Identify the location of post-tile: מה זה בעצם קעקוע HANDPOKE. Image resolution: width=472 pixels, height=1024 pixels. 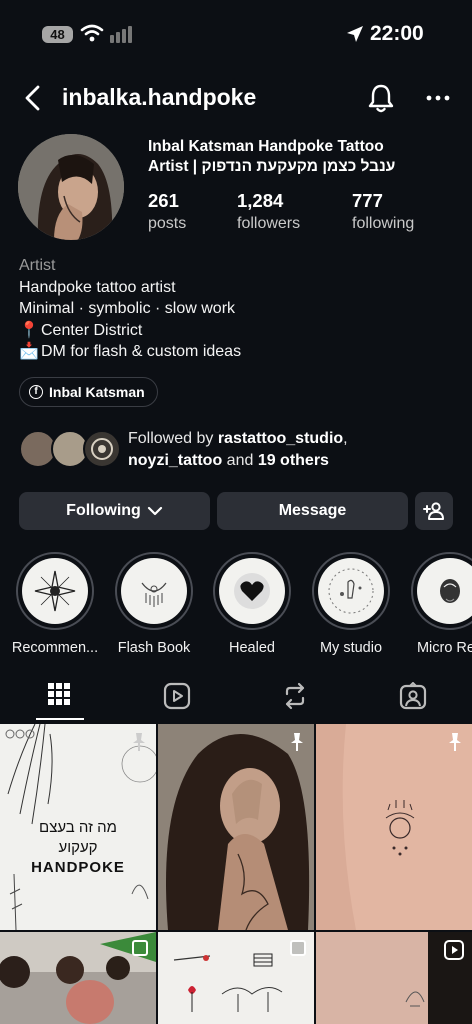
(78, 827).